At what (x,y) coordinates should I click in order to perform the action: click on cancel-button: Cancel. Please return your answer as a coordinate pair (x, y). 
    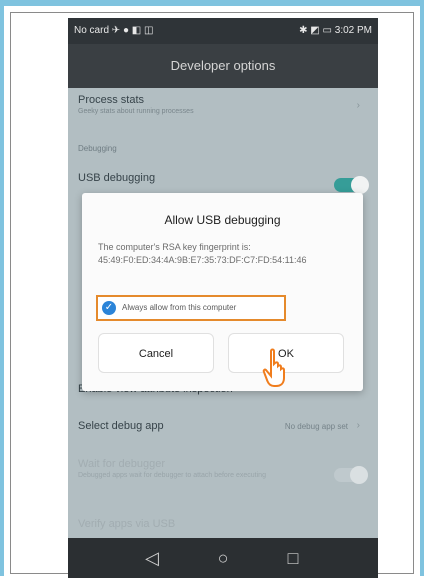
    Looking at the image, I should click on (156, 353).